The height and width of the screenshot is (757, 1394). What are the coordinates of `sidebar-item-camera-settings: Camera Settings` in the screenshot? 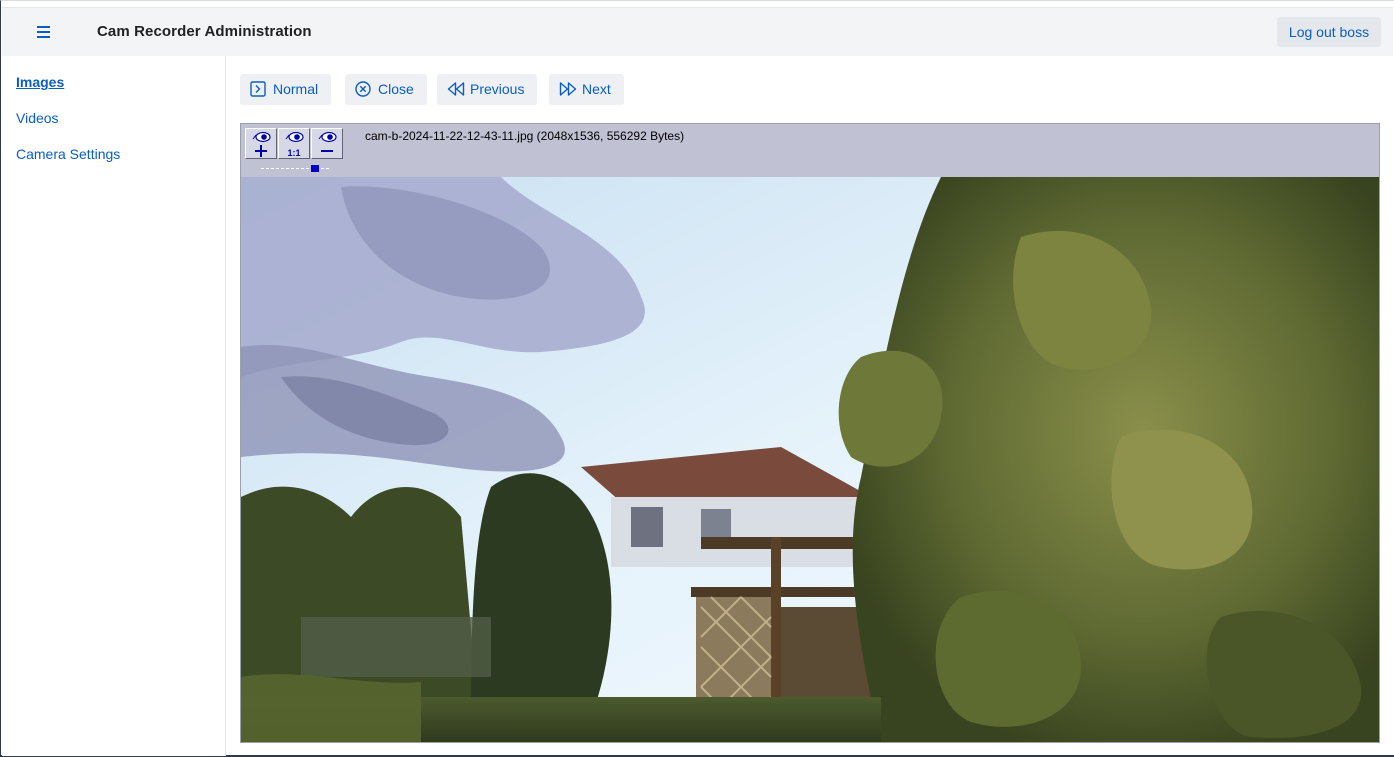 It's located at (68, 154).